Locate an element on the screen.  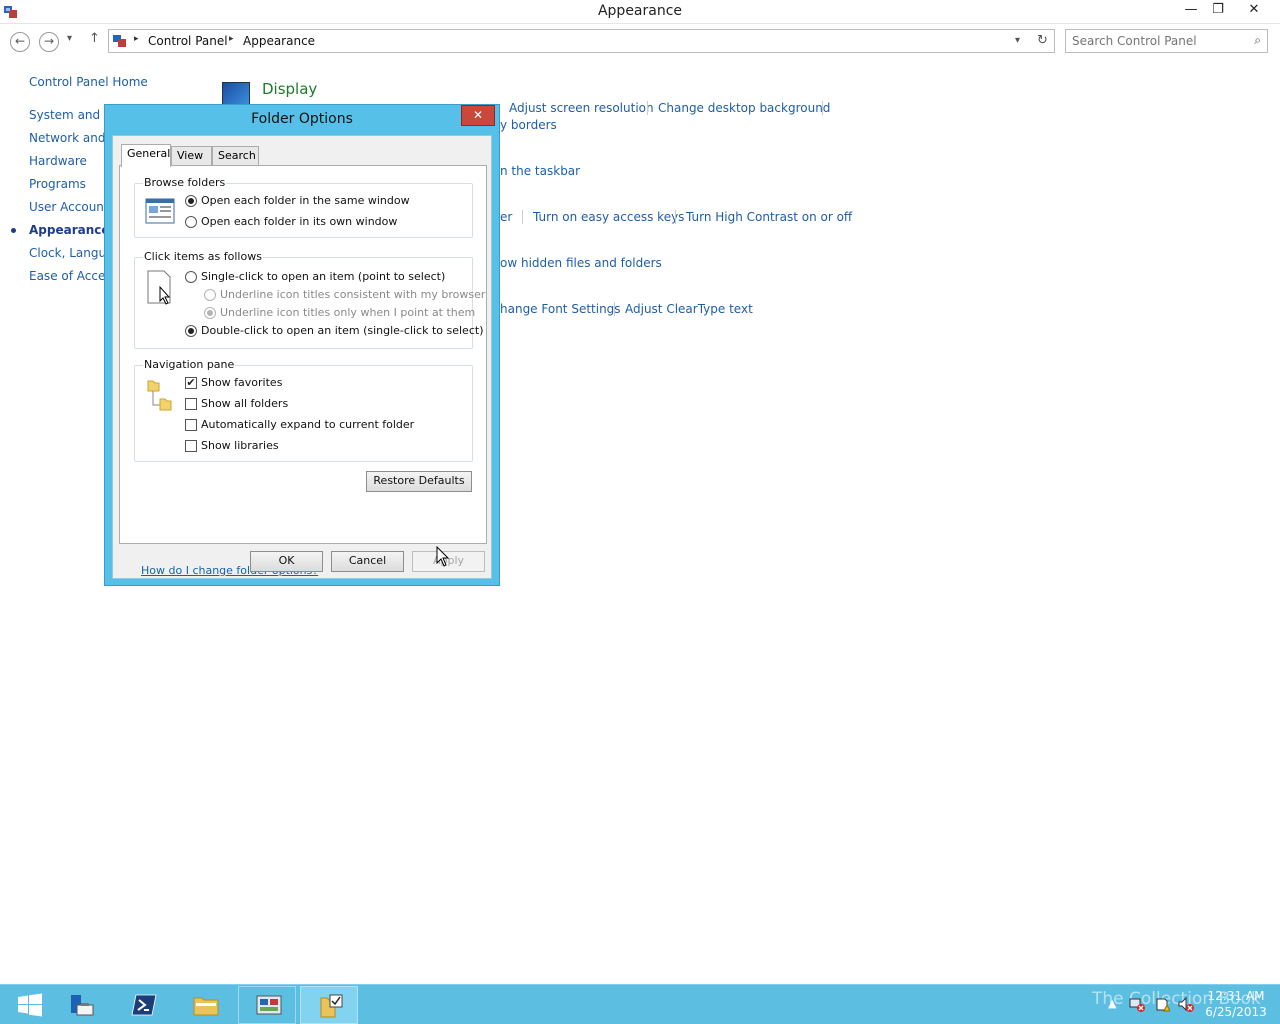
address-dropdown-icon: ▾ is located at coordinates (1017, 40).